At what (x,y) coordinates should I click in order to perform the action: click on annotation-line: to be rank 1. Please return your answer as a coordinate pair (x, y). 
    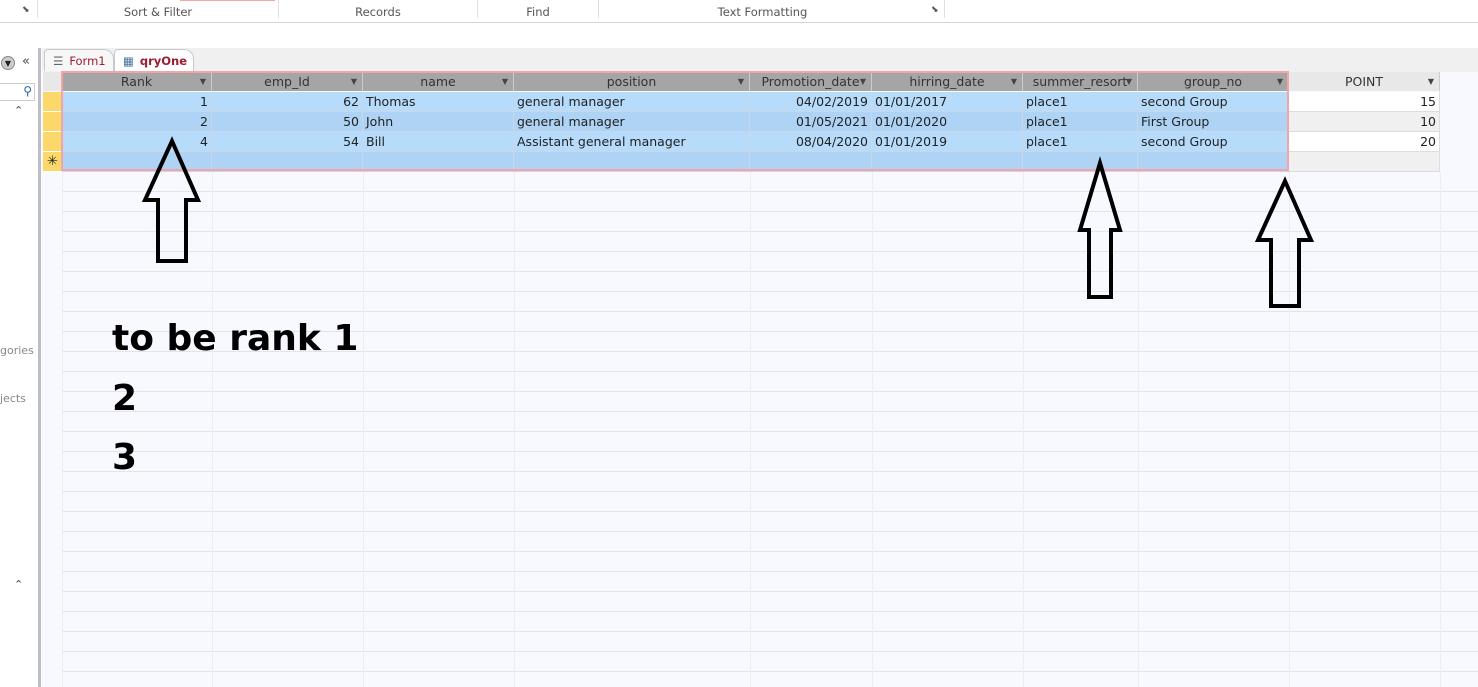
    Looking at the image, I should click on (235, 338).